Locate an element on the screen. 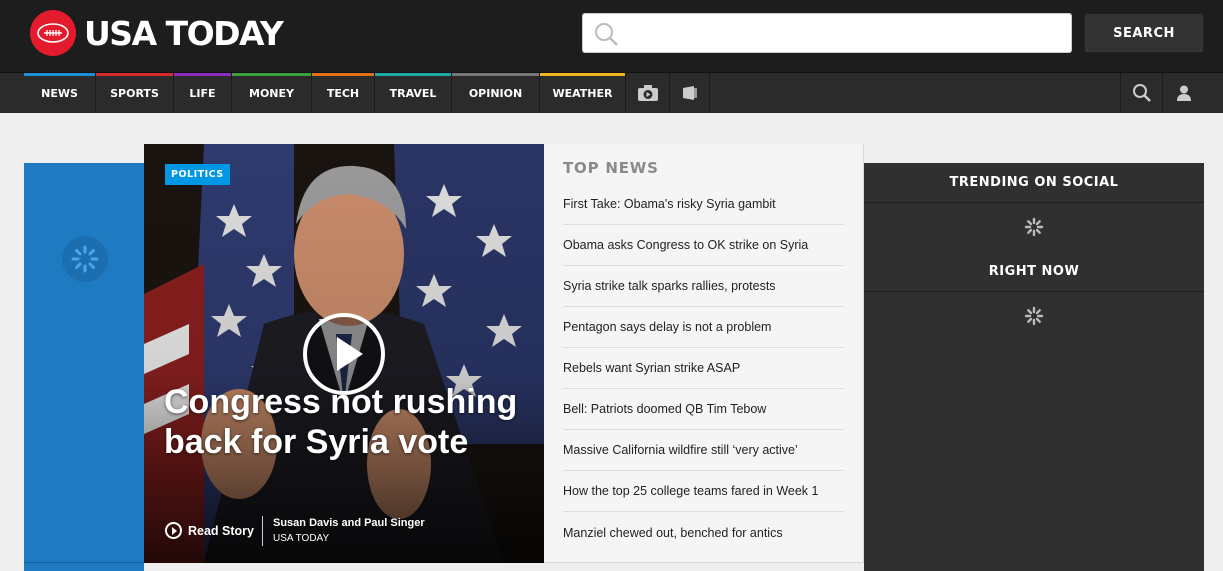 The height and width of the screenshot is (571, 1223). byline-authors: Susan Davis and Paul Singer is located at coordinates (349, 523).